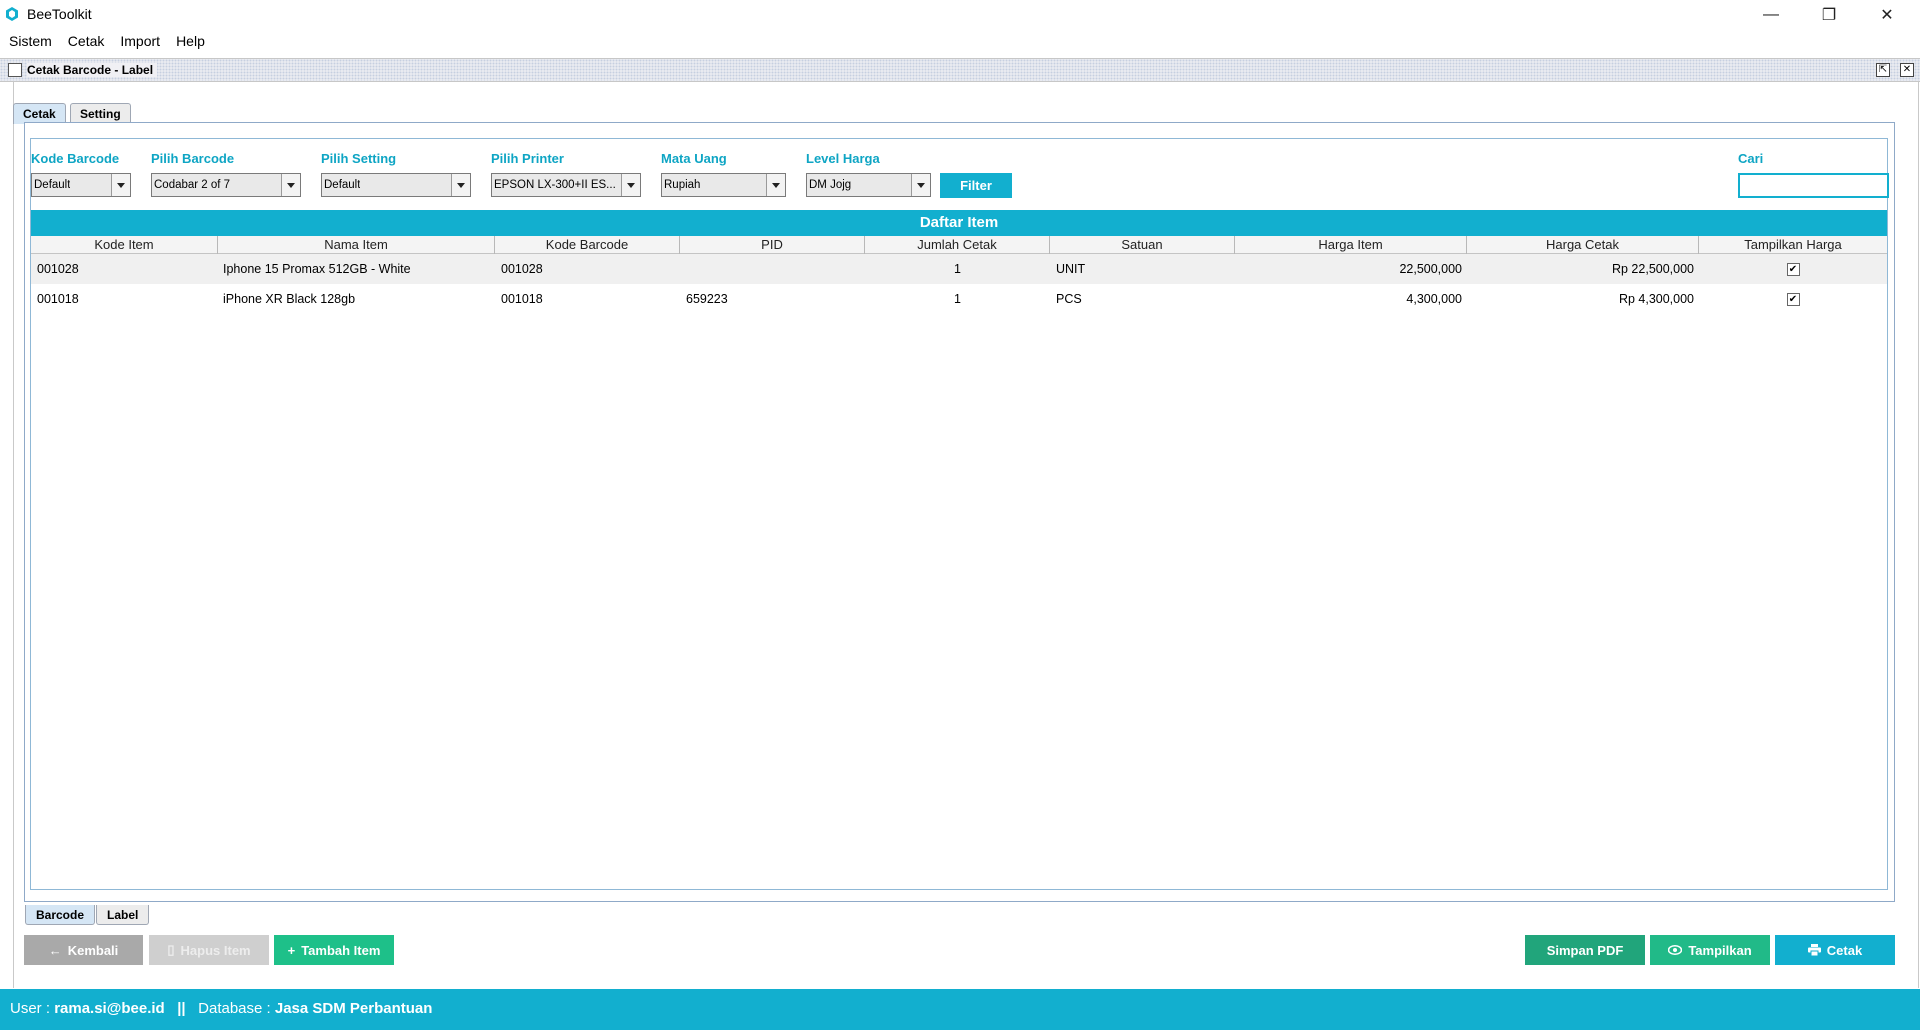  Describe the element at coordinates (356, 245) in the screenshot. I see `col-nama-item: Nama Item` at that location.